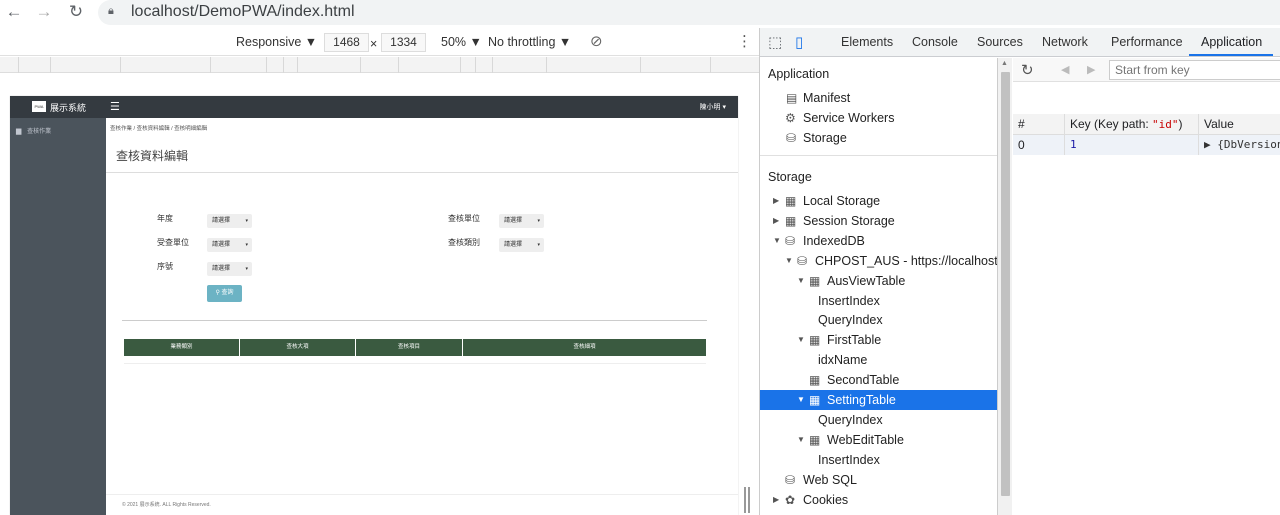  Describe the element at coordinates (878, 118) in the screenshot. I see `sidebar-item-service-workers: ⚙ Service Workers` at that location.